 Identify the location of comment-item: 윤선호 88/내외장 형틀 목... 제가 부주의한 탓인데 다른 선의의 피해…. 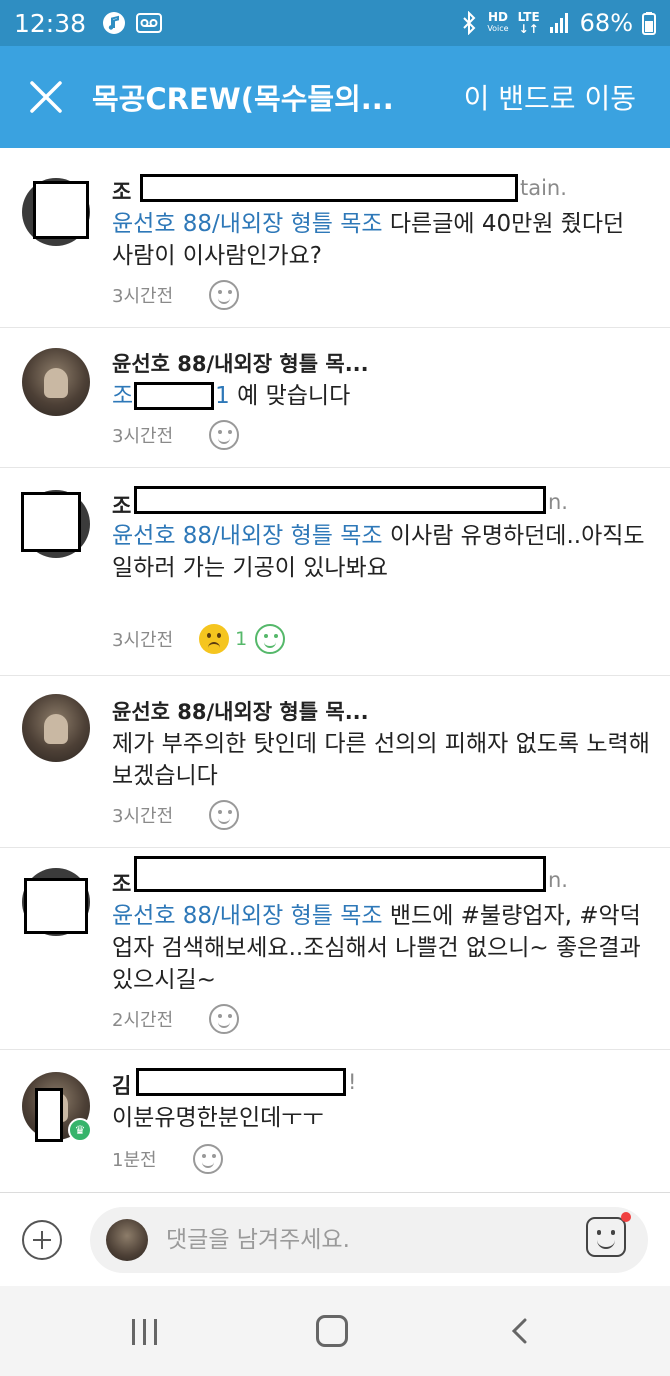
(335, 762).